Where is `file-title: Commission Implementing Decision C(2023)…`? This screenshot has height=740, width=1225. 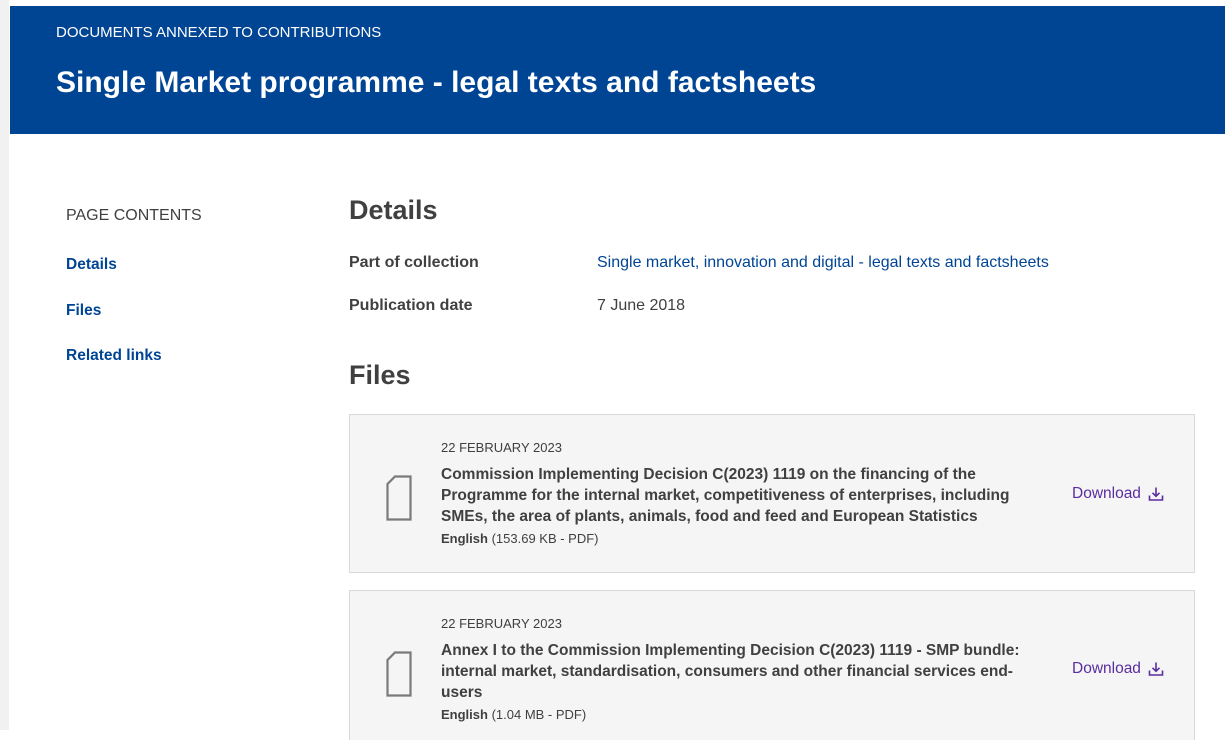
file-title: Commission Implementing Decision C(2023)… is located at coordinates (725, 495).